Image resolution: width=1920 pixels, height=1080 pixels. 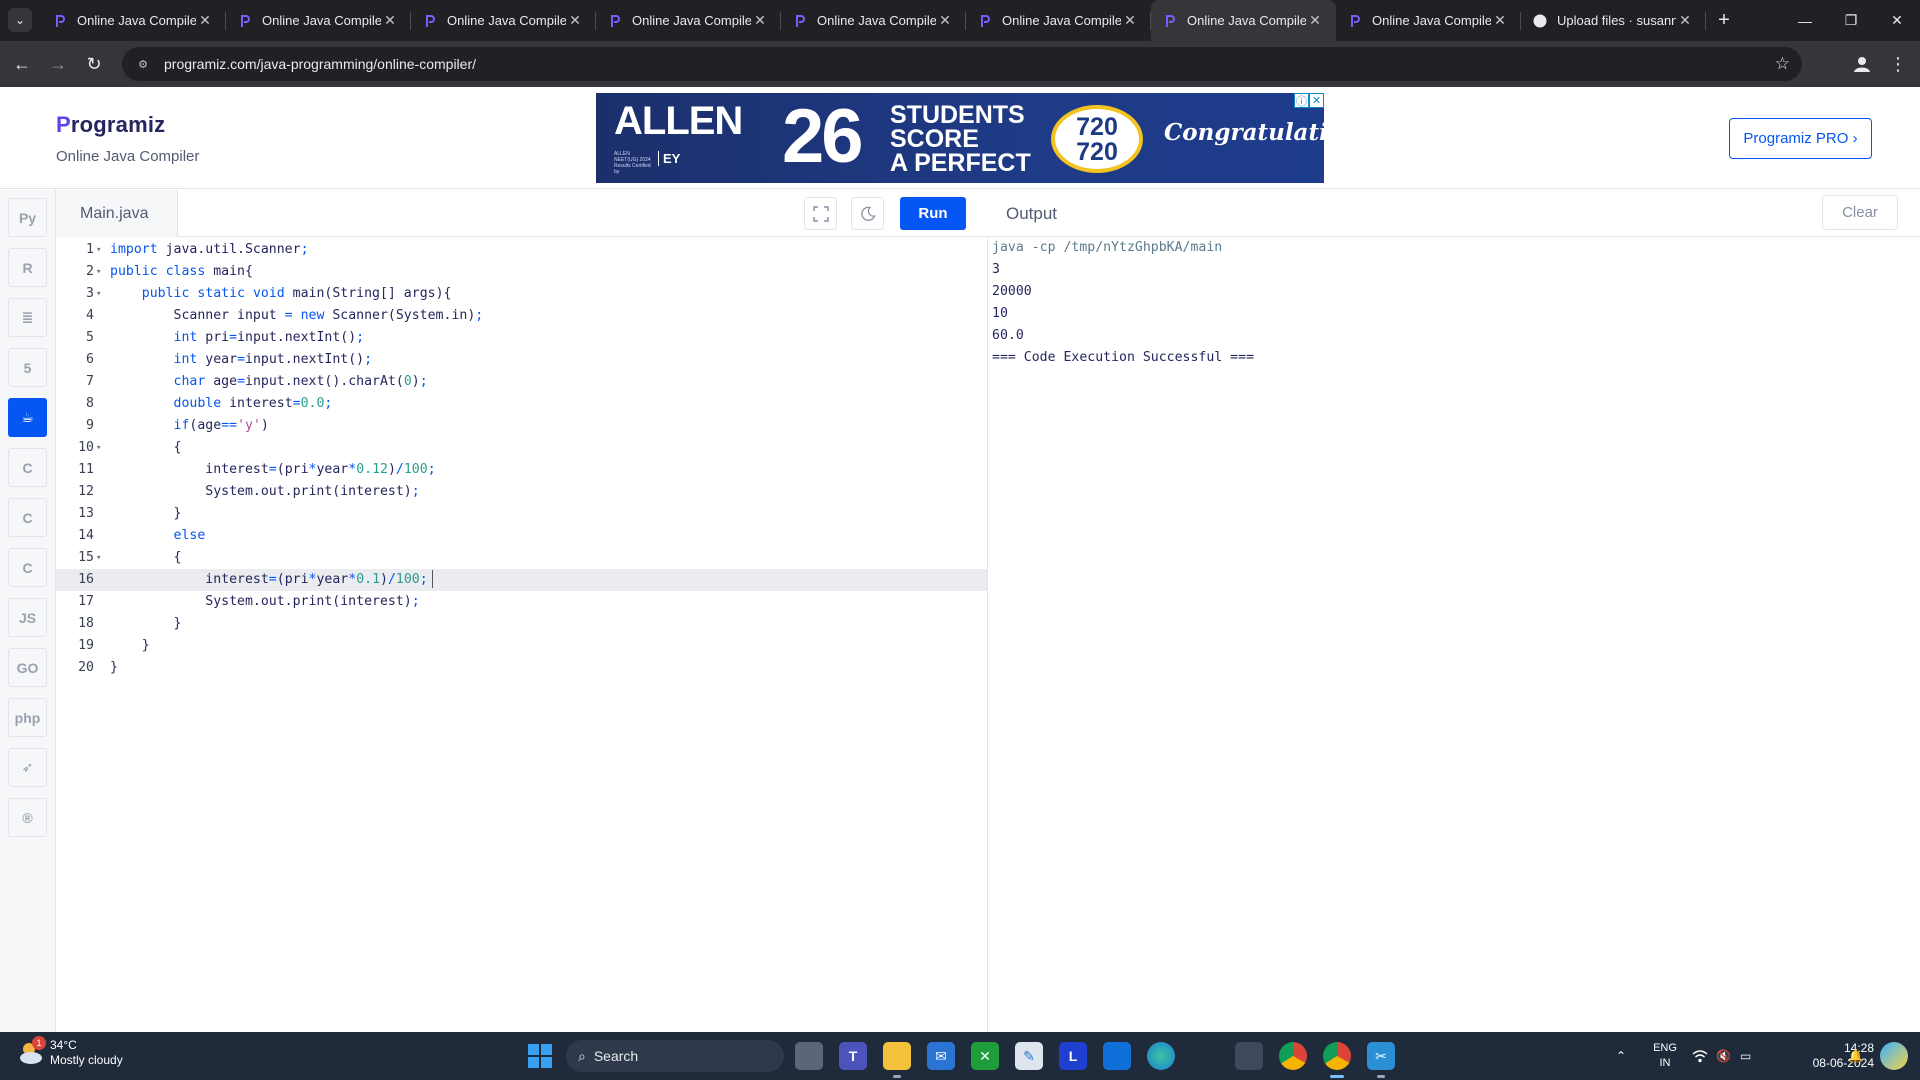 I want to click on code-line: 14 else, so click(x=521, y=536).